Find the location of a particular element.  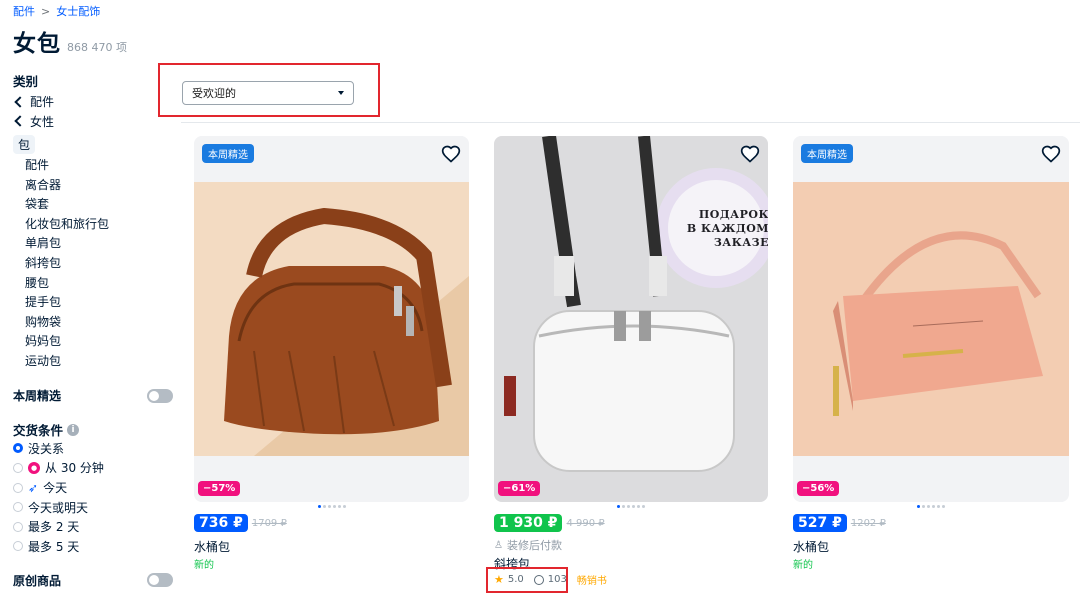

current-price: 527 ₽ is located at coordinates (820, 523).